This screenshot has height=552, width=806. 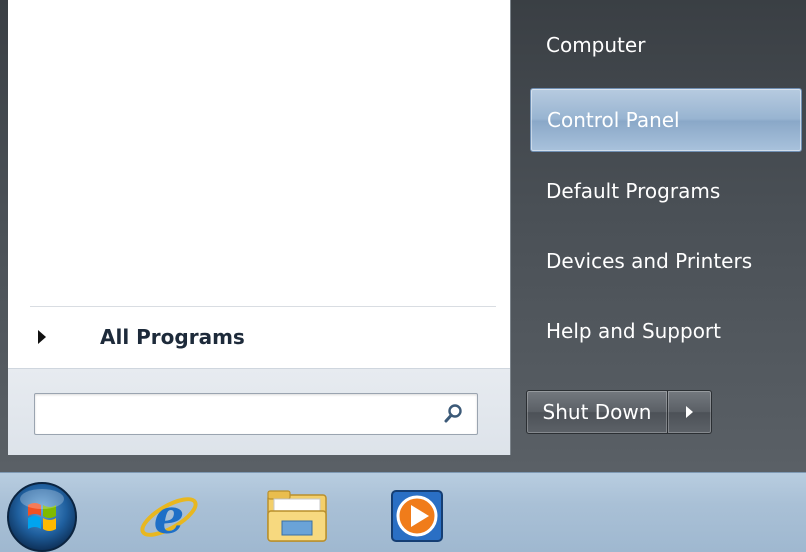 What do you see at coordinates (453, 414) in the screenshot?
I see `search-icon` at bounding box center [453, 414].